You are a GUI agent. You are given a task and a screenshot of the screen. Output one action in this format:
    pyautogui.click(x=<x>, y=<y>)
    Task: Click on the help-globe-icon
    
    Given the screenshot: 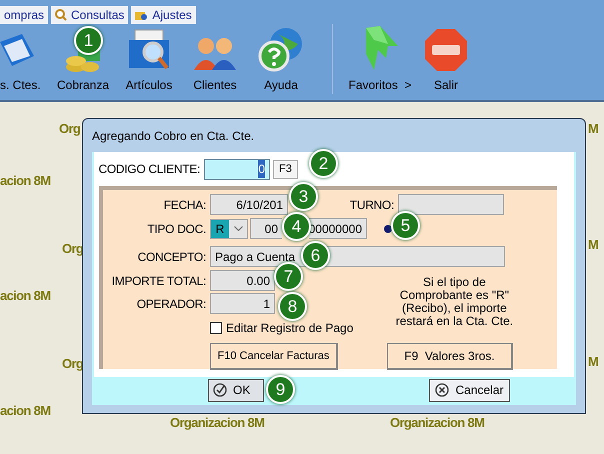 What is the action you would take?
    pyautogui.click(x=281, y=49)
    